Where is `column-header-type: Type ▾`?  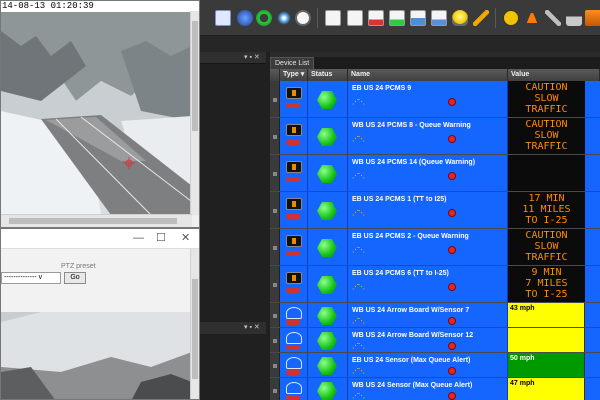 column-header-type: Type ▾ is located at coordinates (294, 75).